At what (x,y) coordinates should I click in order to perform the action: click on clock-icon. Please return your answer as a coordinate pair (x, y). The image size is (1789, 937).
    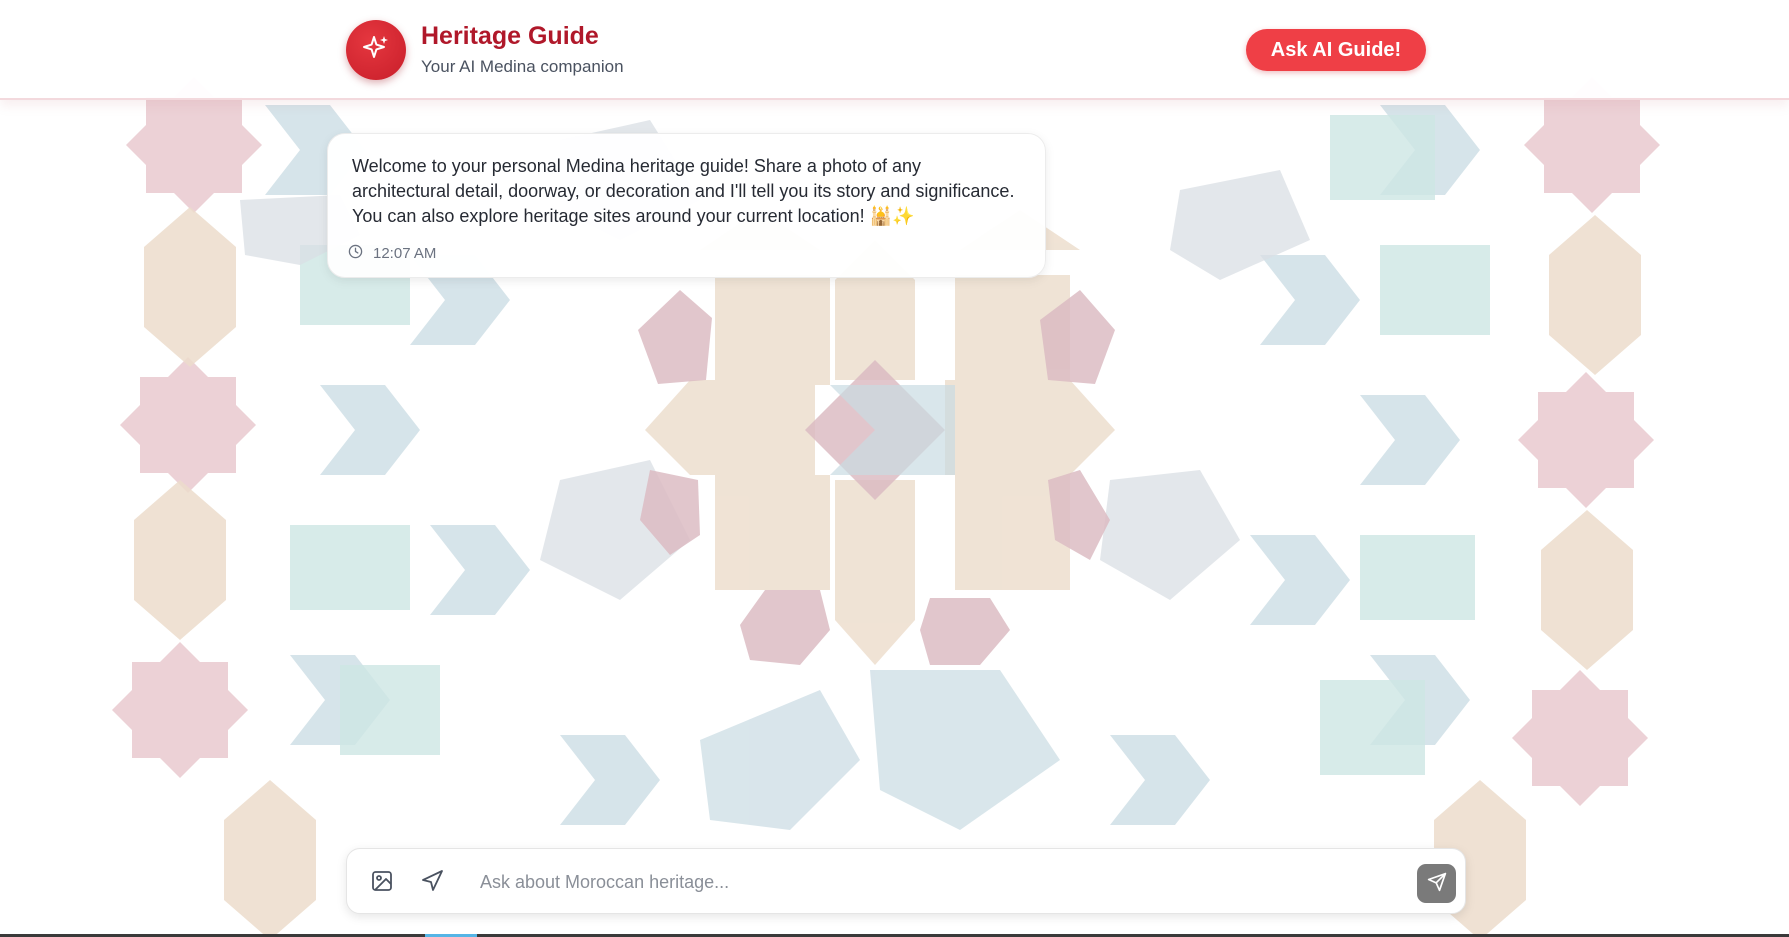
    Looking at the image, I should click on (355, 253).